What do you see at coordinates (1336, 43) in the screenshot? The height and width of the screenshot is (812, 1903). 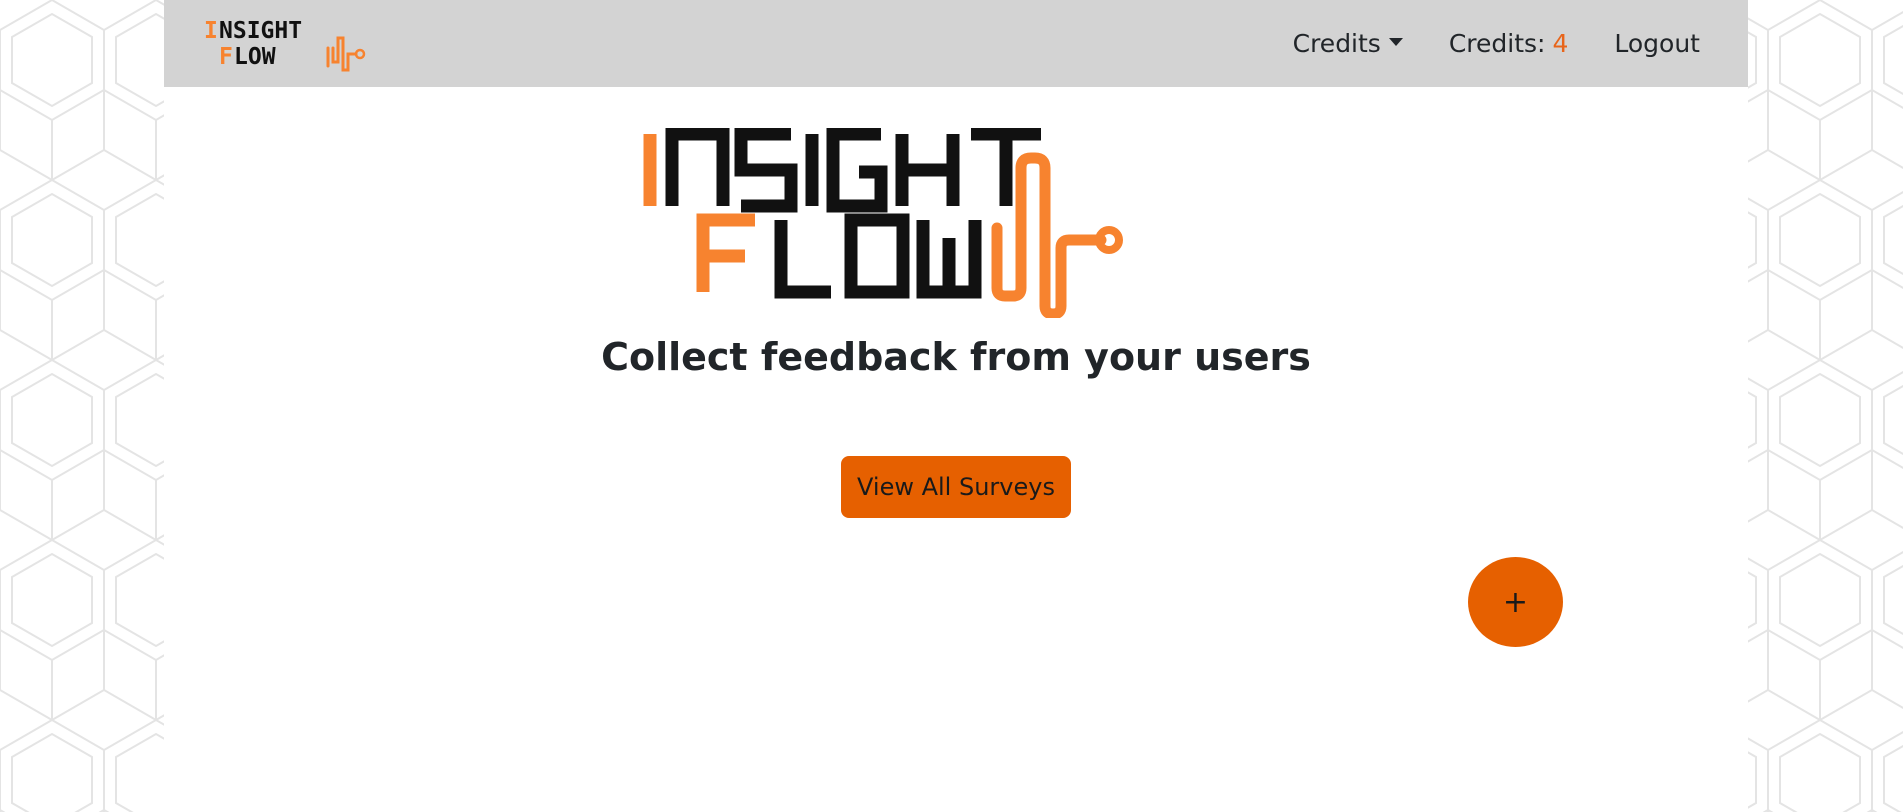 I see `credits-dropdown-label: Credits` at bounding box center [1336, 43].